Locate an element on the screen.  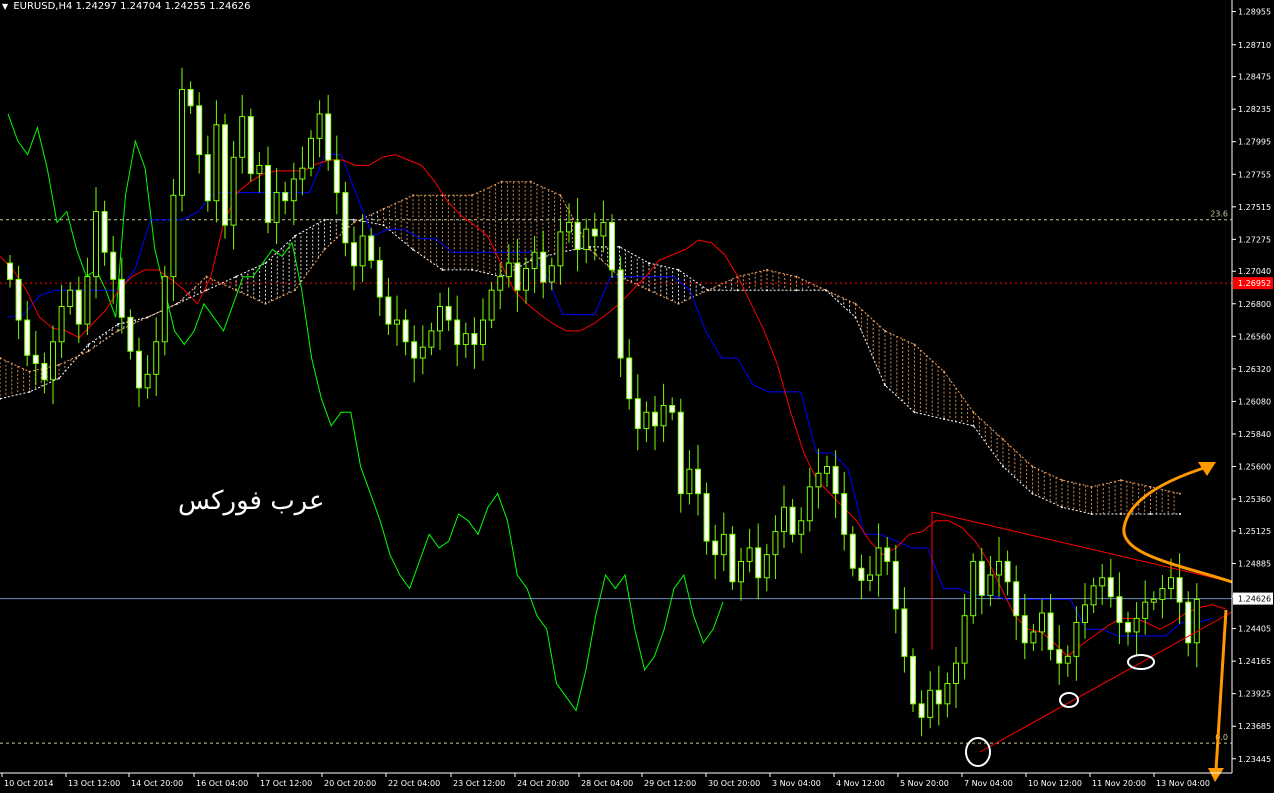
x-tick-label: 24 Oct 20:00 is located at coordinates (543, 783).